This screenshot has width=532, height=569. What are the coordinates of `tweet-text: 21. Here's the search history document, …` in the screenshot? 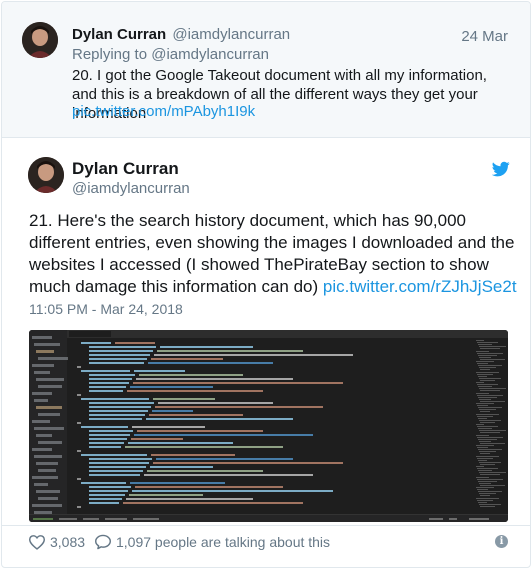 It's located at (274, 254).